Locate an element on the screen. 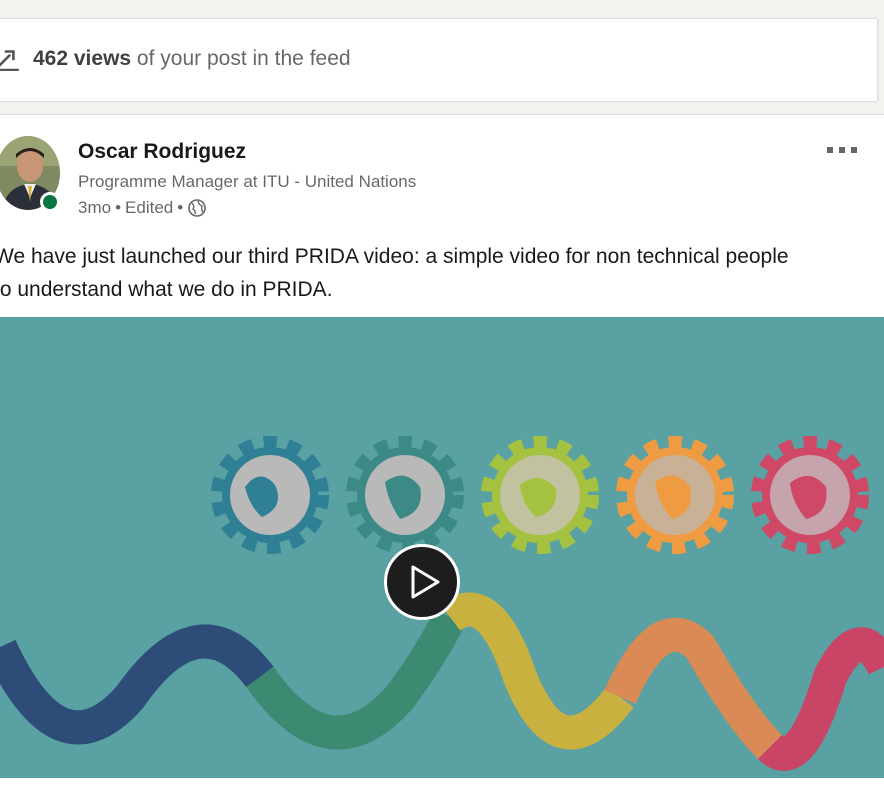  post-views-card: 462 views of your post in the feed is located at coordinates (439, 60).